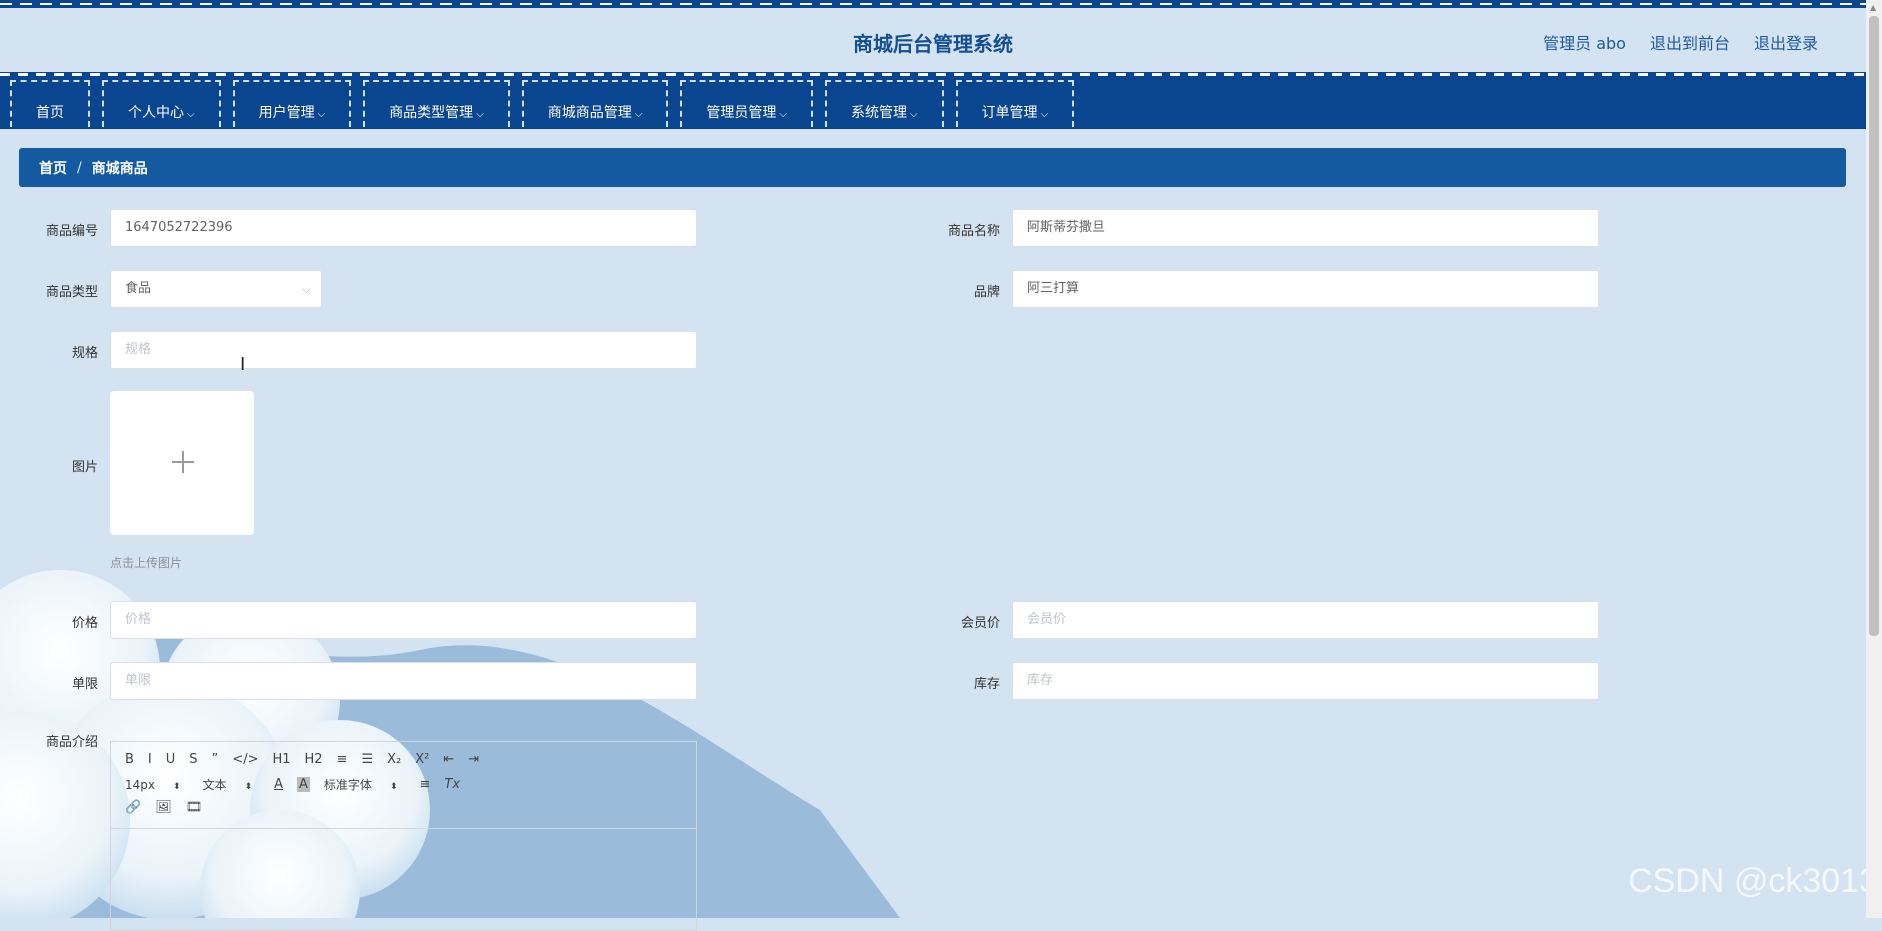 The image size is (1882, 931). I want to click on nav-item-label: 商品类型管理, so click(431, 113).